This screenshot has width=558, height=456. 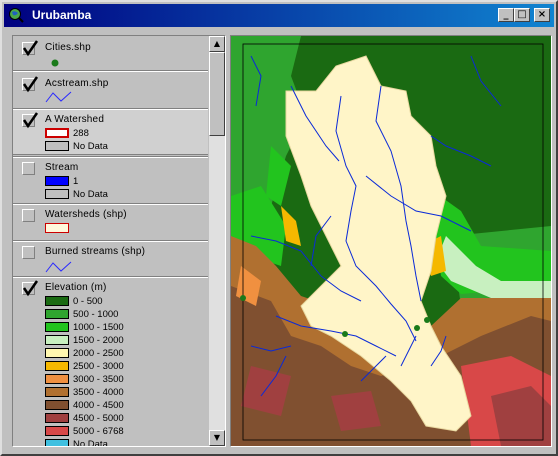 I want to click on layer-name: Burned streams (shp), so click(x=95, y=251).